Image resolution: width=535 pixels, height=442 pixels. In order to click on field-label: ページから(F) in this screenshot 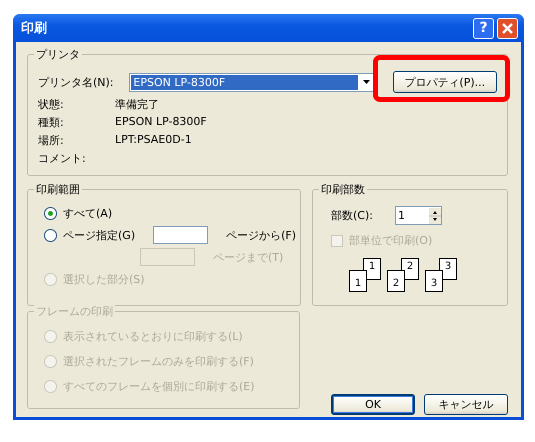, I will do `click(261, 235)`.